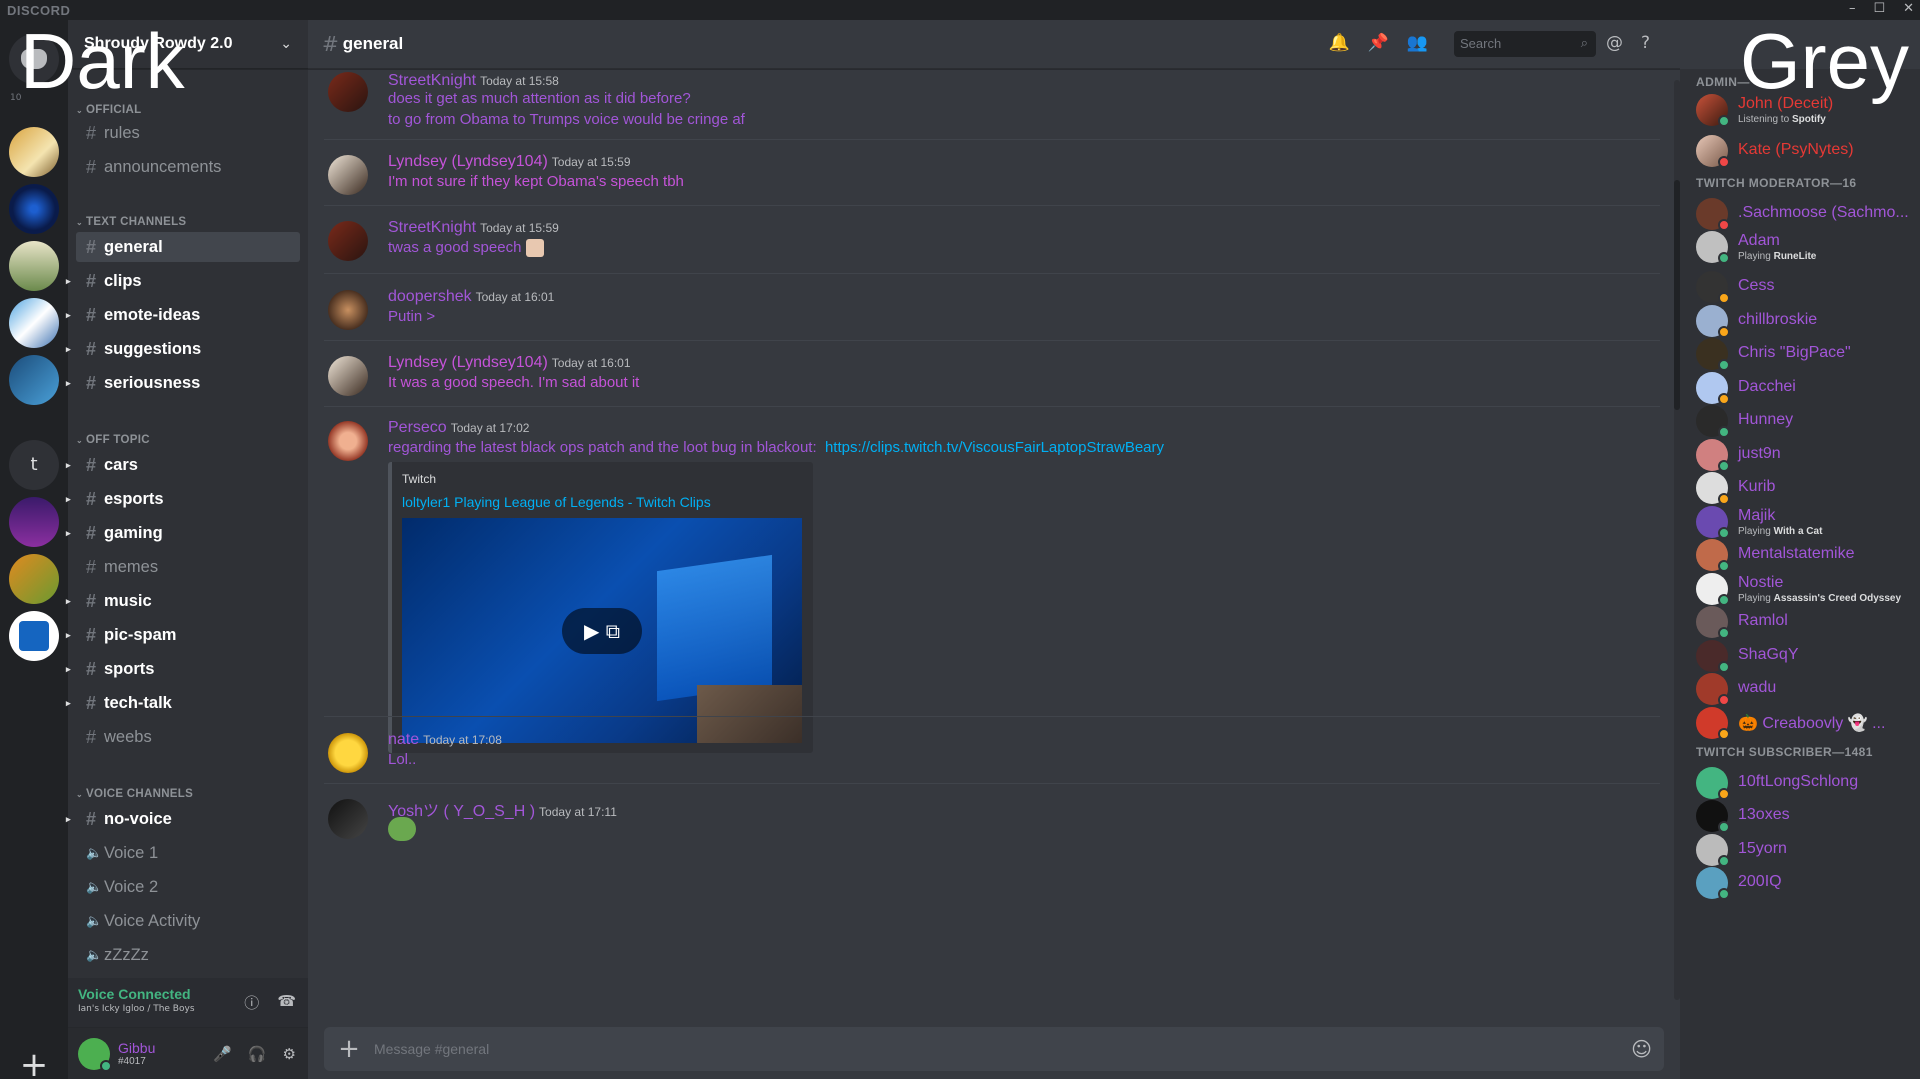 The height and width of the screenshot is (1079, 1920). What do you see at coordinates (1806, 287) in the screenshot?
I see `member-item: Cess` at bounding box center [1806, 287].